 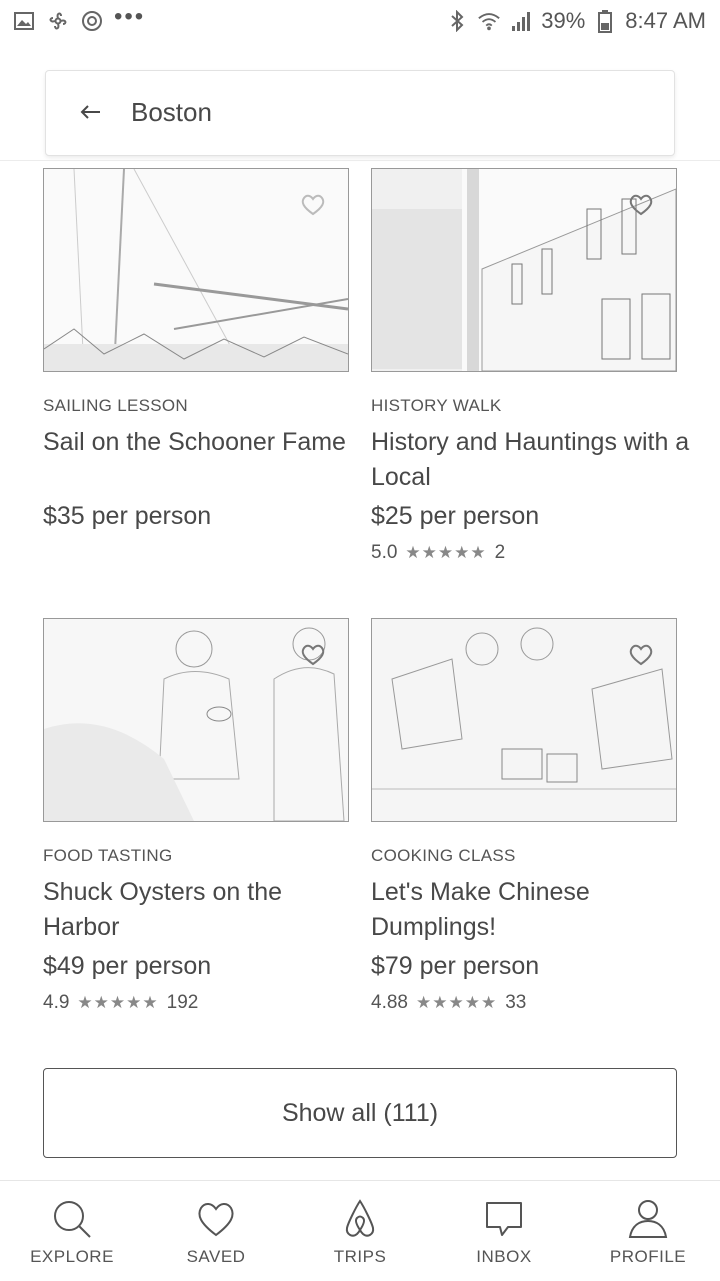 I want to click on back-arrow-icon, so click(x=91, y=112).